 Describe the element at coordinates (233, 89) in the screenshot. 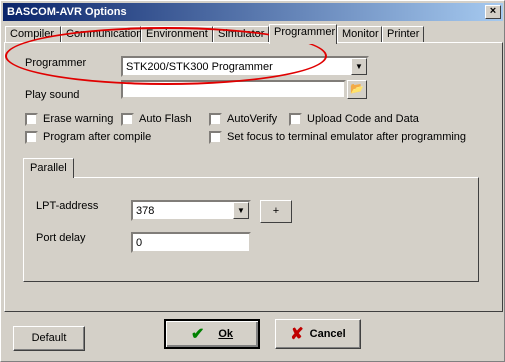

I see `play-sound-input` at that location.